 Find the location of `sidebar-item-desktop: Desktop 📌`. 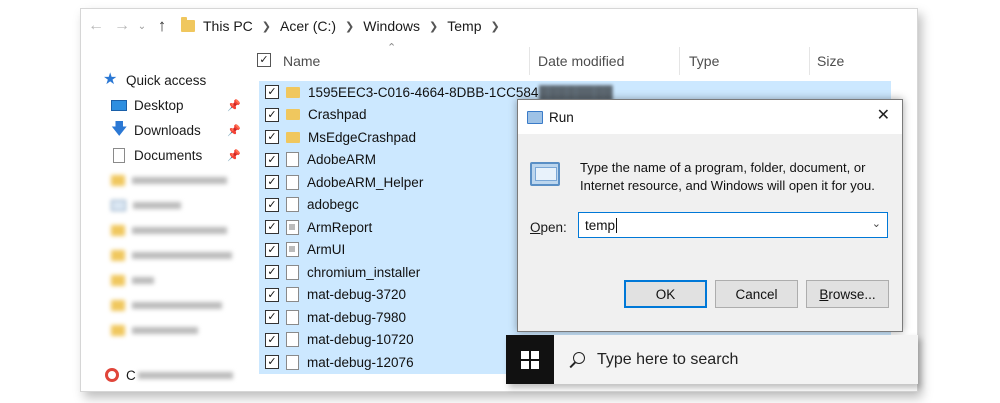

sidebar-item-desktop: Desktop 📌 is located at coordinates (178, 105).